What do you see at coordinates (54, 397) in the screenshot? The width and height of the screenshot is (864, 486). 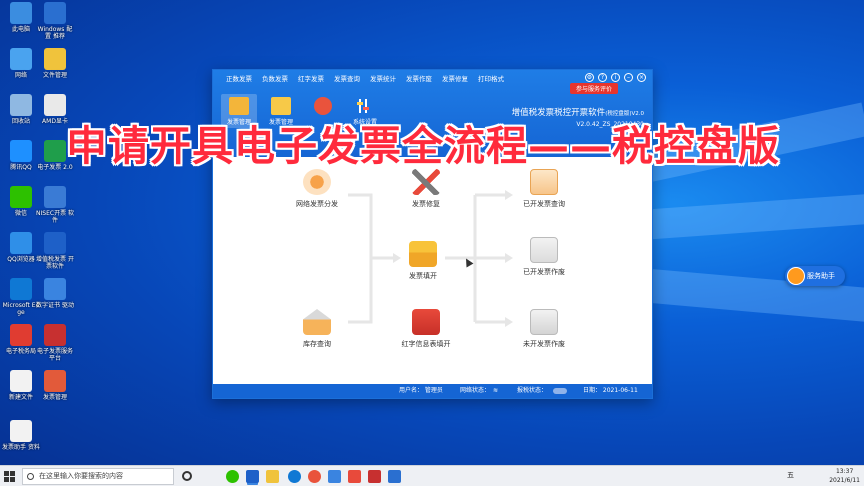 I see `desktop-icon-label: 发票管理` at bounding box center [54, 397].